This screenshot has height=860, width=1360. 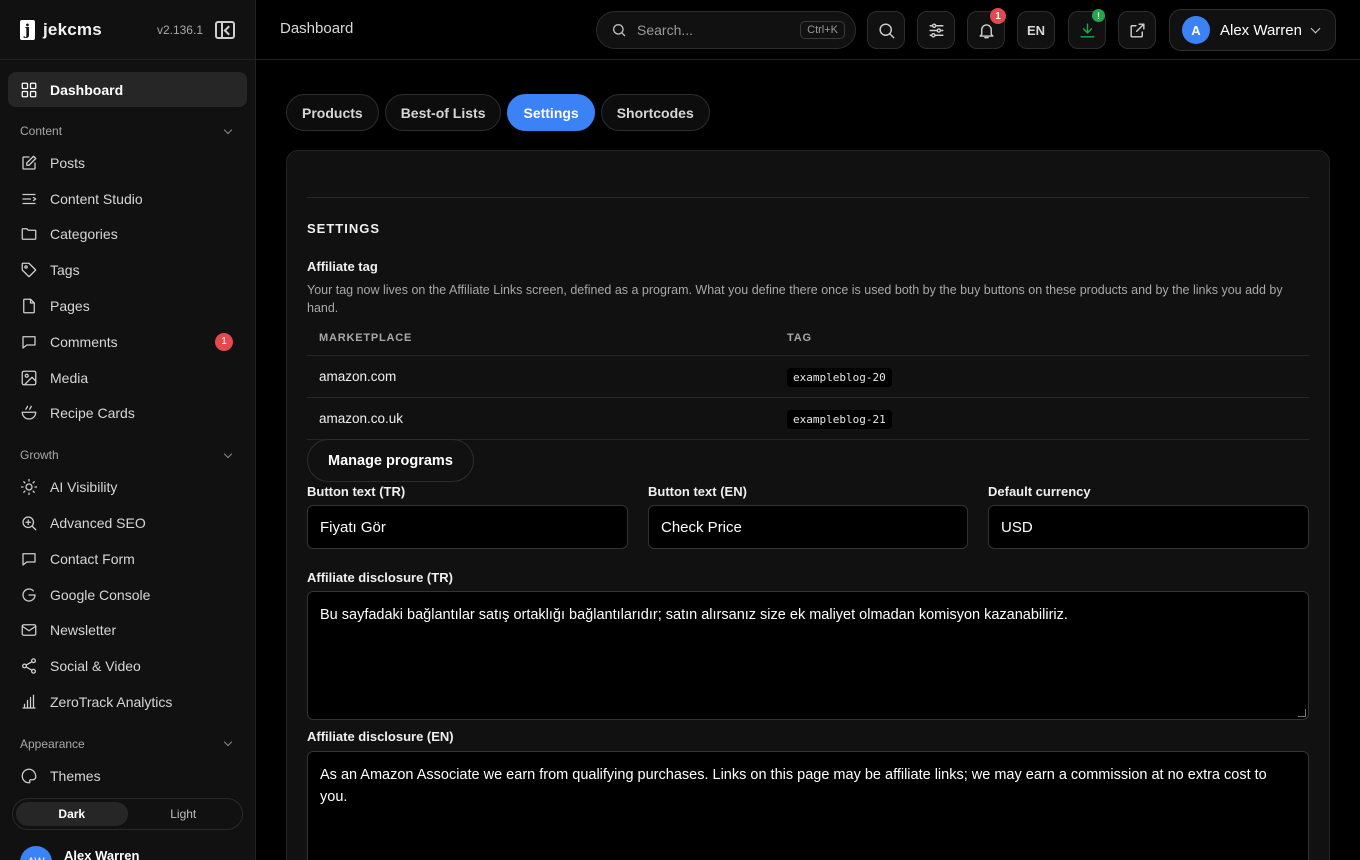 I want to click on section-title: Growth, so click(x=39, y=455).